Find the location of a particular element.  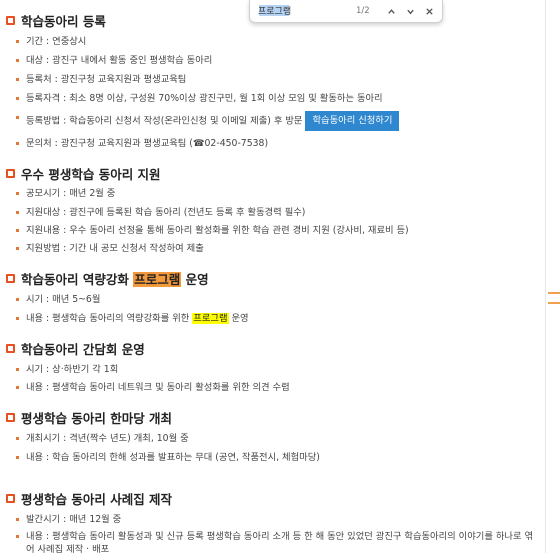

section-title: 우수 평생학습 동아리 지원 is located at coordinates (83, 173).